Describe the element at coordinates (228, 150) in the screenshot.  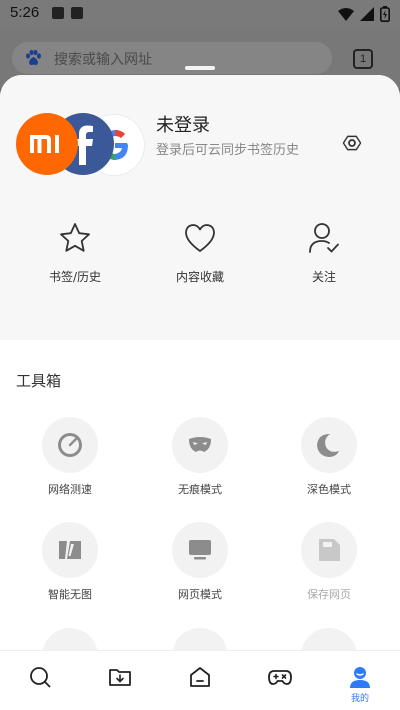
I see `login-subtitle: 登录后可云同步书签历史` at that location.